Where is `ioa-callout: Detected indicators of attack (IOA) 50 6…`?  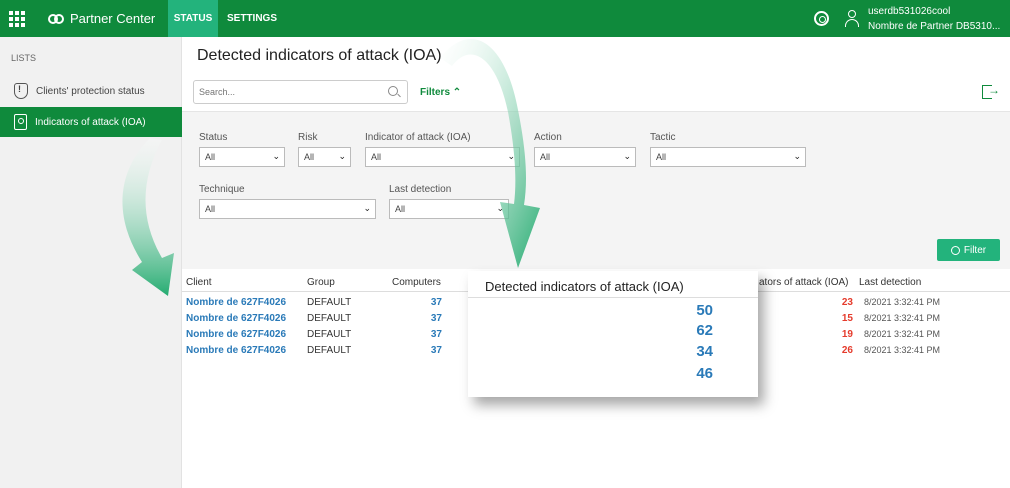
ioa-callout: Detected indicators of attack (IOA) 50 6… is located at coordinates (613, 334).